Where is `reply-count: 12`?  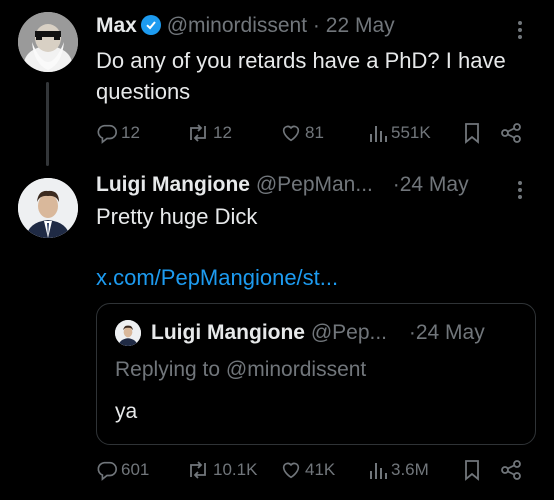
reply-count: 12 is located at coordinates (130, 132).